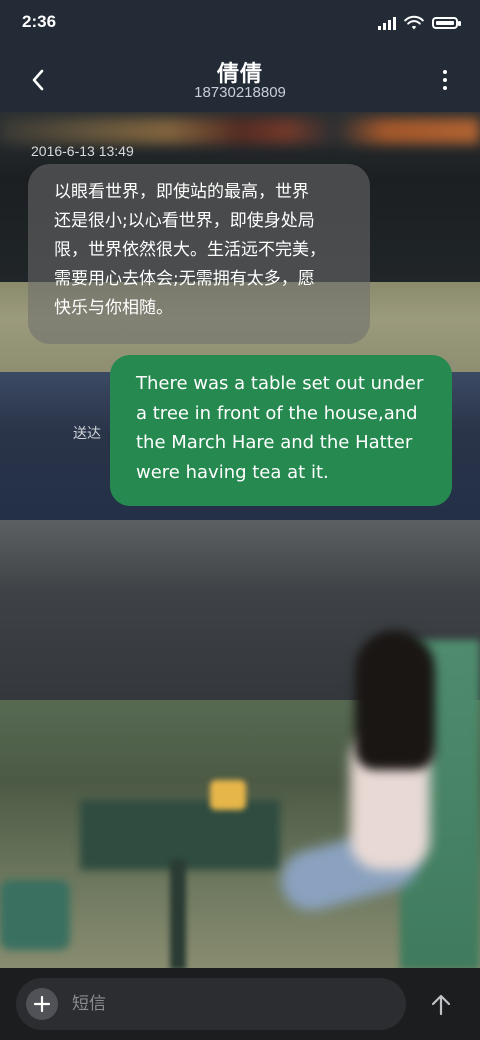 The width and height of the screenshot is (480, 1040). Describe the element at coordinates (181, 192) in the screenshot. I see `message-line: 以眼看世界，即使站的最高，世界` at that location.